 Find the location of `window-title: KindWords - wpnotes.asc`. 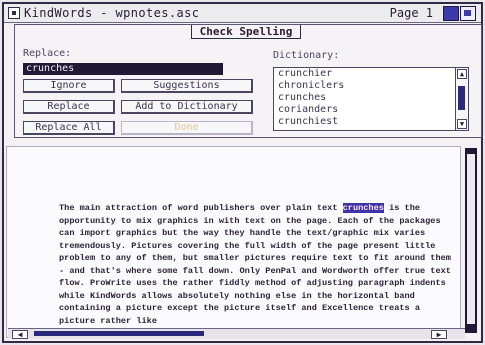

window-title: KindWords - wpnotes.asc is located at coordinates (112, 13).